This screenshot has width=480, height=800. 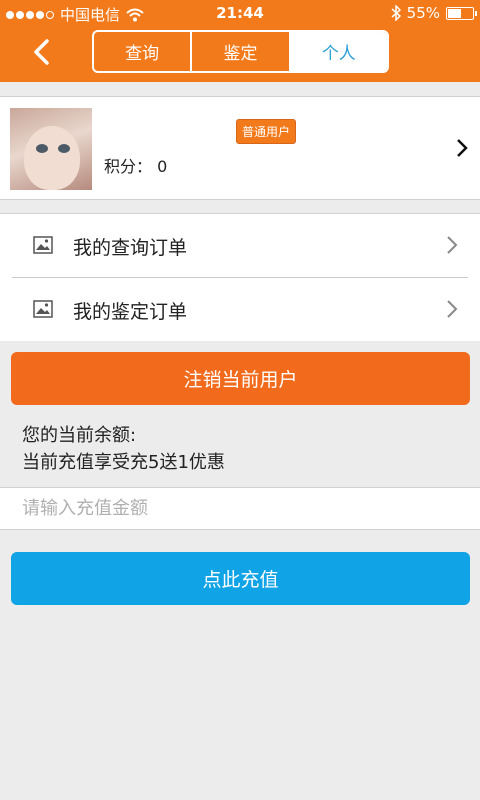 What do you see at coordinates (162, 166) in the screenshot?
I see `points-value: 0` at bounding box center [162, 166].